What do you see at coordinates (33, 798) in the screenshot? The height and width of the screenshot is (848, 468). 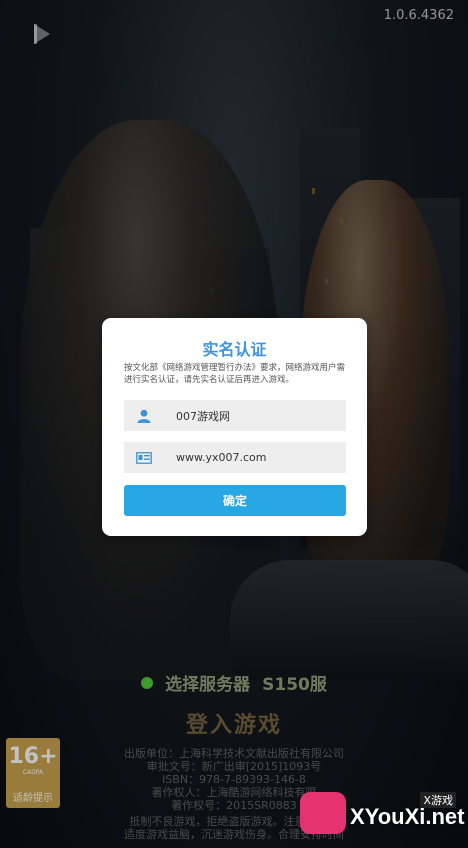 I see `age-rating-tip: 适龄提示` at bounding box center [33, 798].